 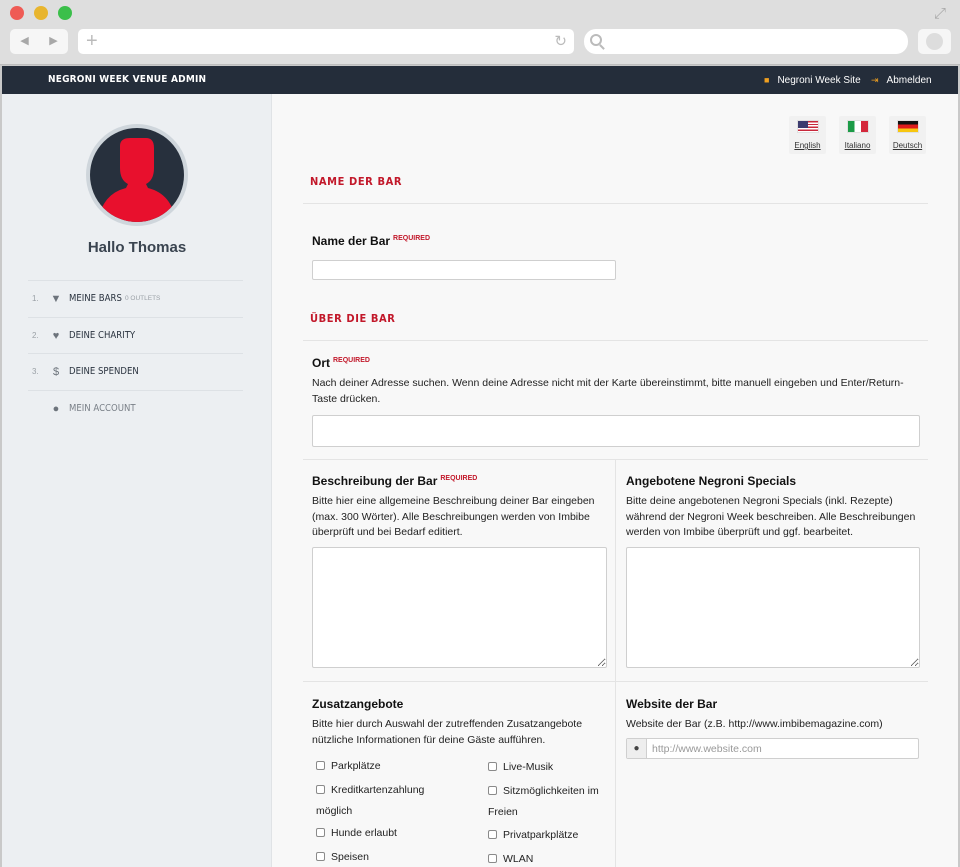 I want to click on browser-search-bar, so click(x=746, y=41).